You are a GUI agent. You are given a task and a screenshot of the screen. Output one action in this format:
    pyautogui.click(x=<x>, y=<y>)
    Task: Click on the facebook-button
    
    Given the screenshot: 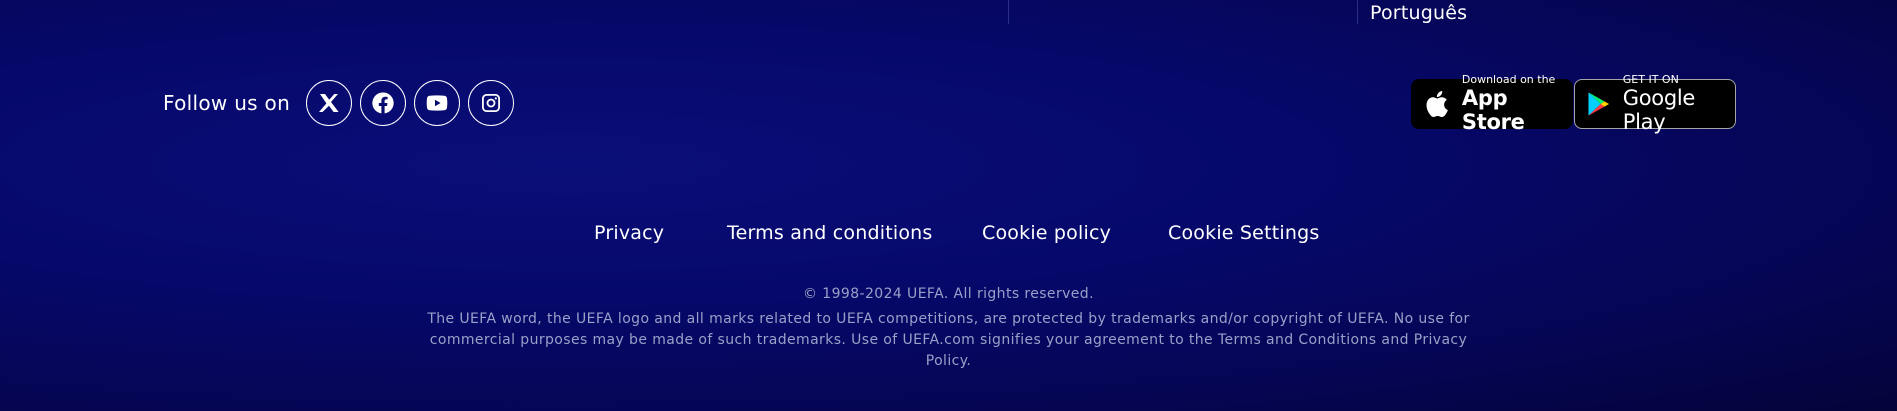 What is the action you would take?
    pyautogui.click(x=383, y=103)
    